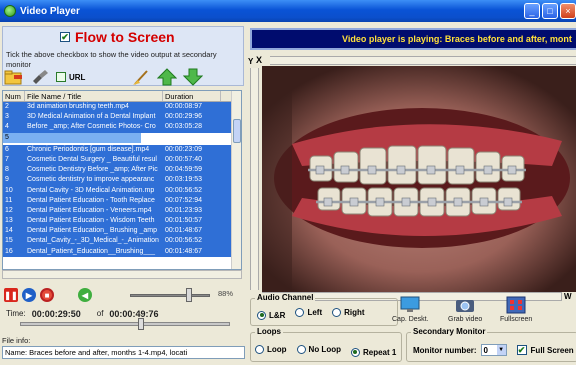 This screenshot has width=576, height=365. Describe the element at coordinates (14, 96) in the screenshot. I see `col-num: Num` at that location.